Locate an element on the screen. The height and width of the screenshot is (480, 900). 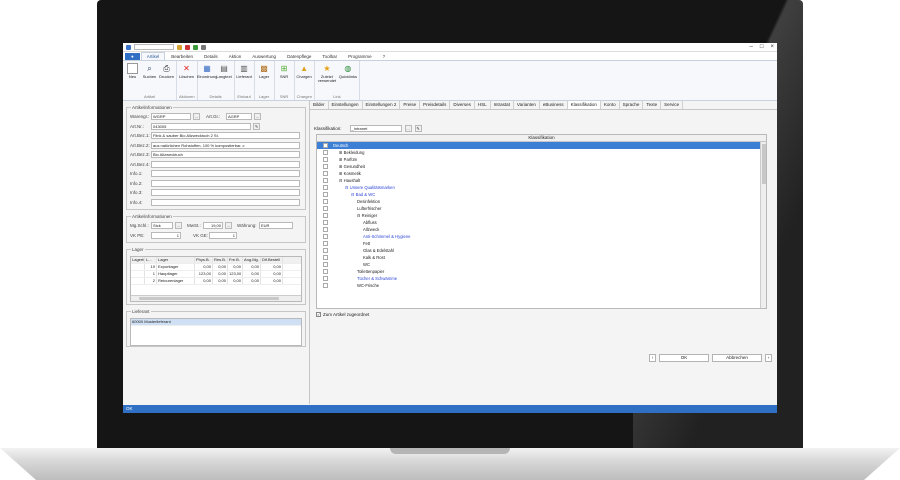
edit-pencil-icon: ✎ is located at coordinates (256, 126).